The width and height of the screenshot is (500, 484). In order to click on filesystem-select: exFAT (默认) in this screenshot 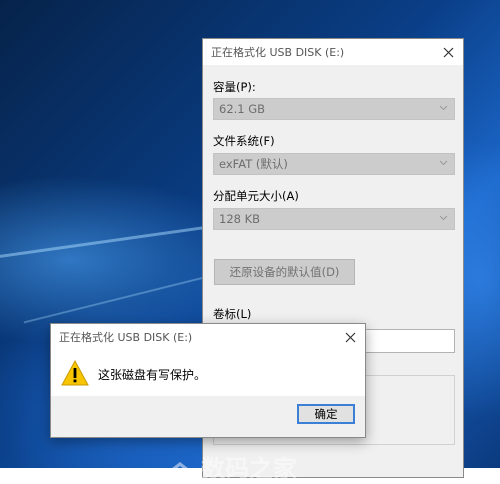, I will do `click(334, 164)`.